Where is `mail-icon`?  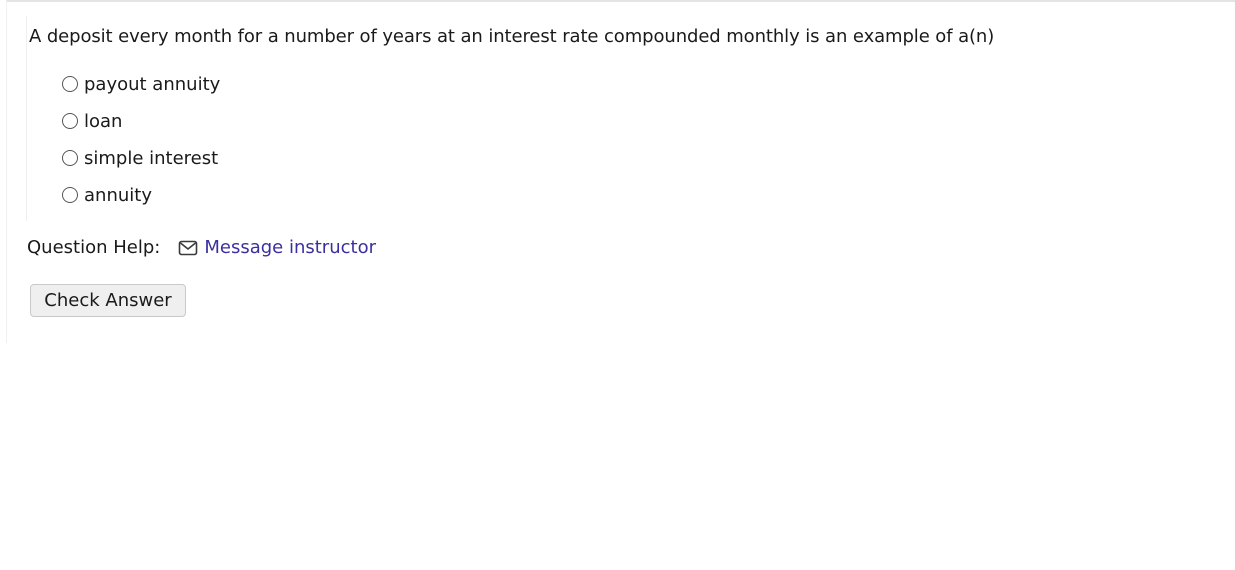 mail-icon is located at coordinates (188, 248).